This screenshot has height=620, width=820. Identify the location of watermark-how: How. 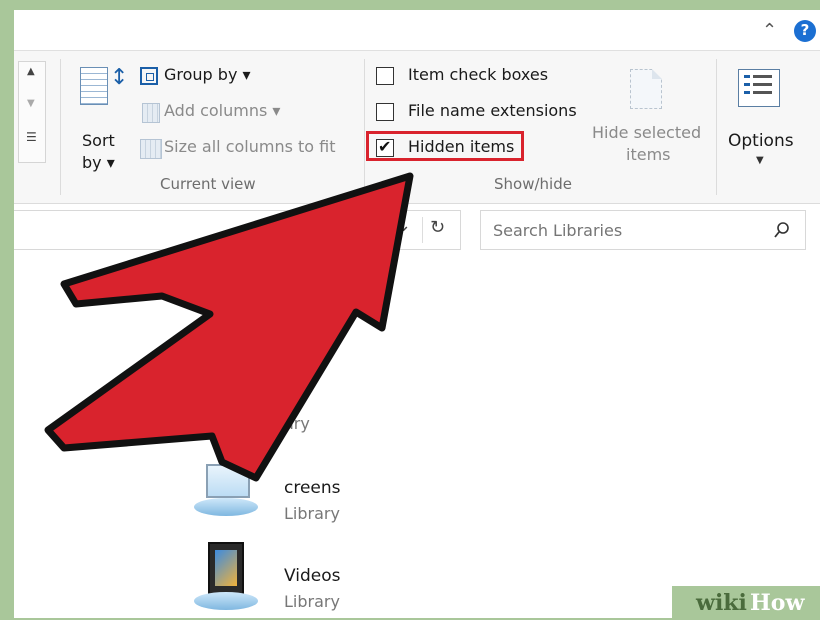
(777, 603).